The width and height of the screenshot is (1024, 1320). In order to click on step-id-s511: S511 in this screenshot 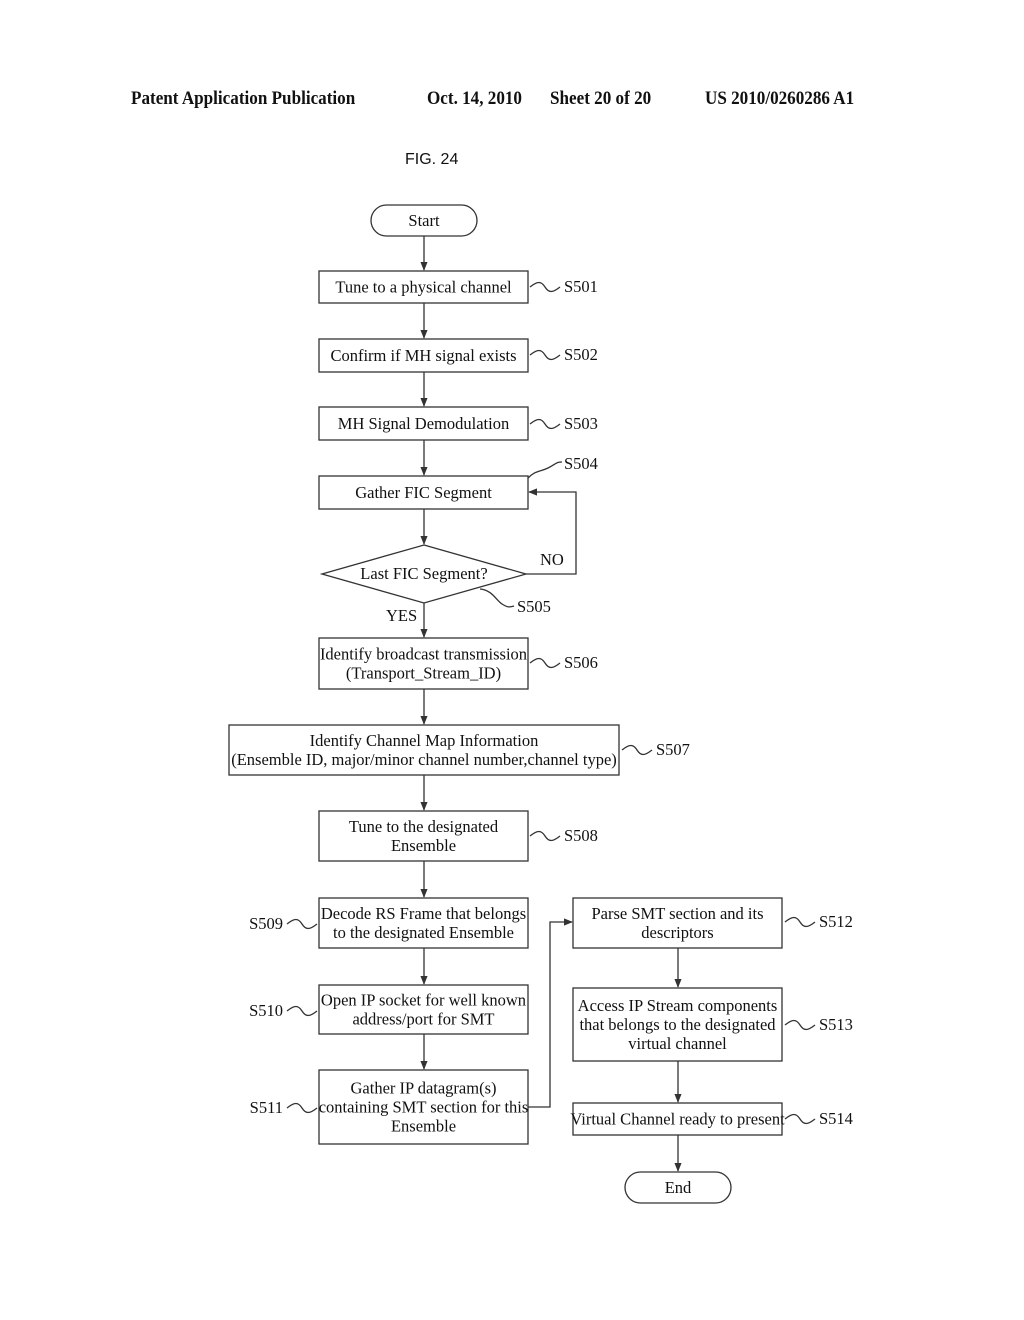, I will do `click(284, 1107)`.